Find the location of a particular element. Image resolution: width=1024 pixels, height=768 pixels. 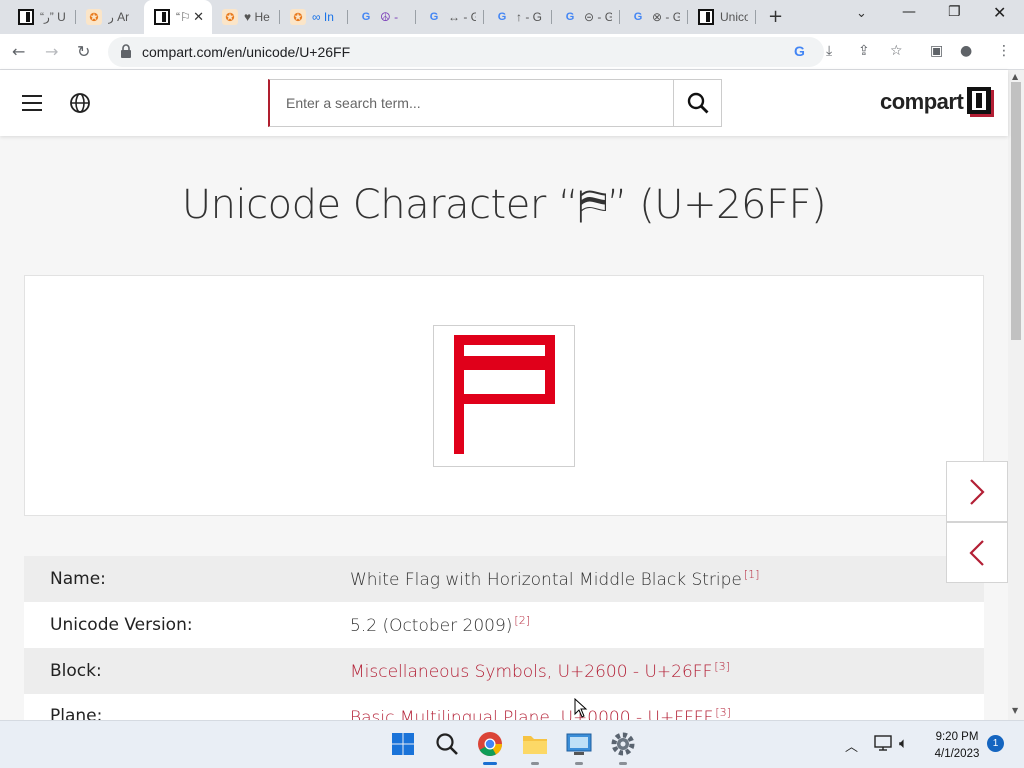

browser-tab: G ☮ - is located at coordinates (382, 17).